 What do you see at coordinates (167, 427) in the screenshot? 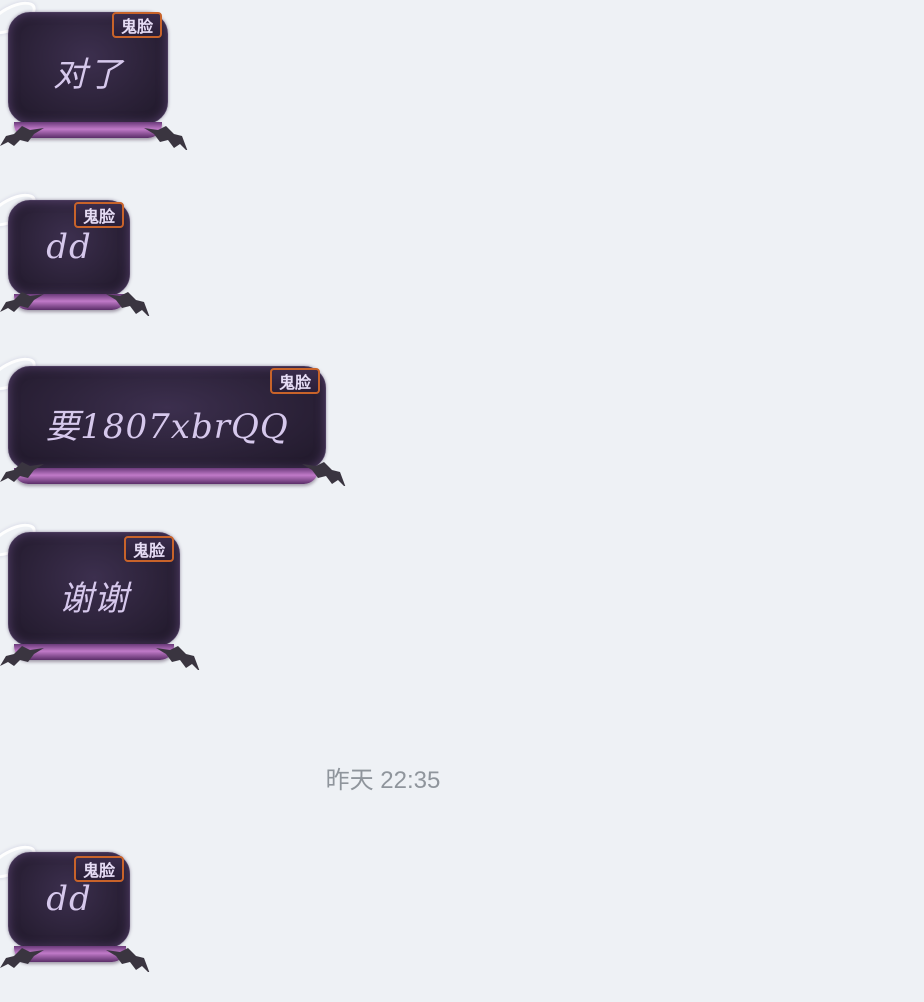
I see `message-text: 要1807xbrQQ` at bounding box center [167, 427].